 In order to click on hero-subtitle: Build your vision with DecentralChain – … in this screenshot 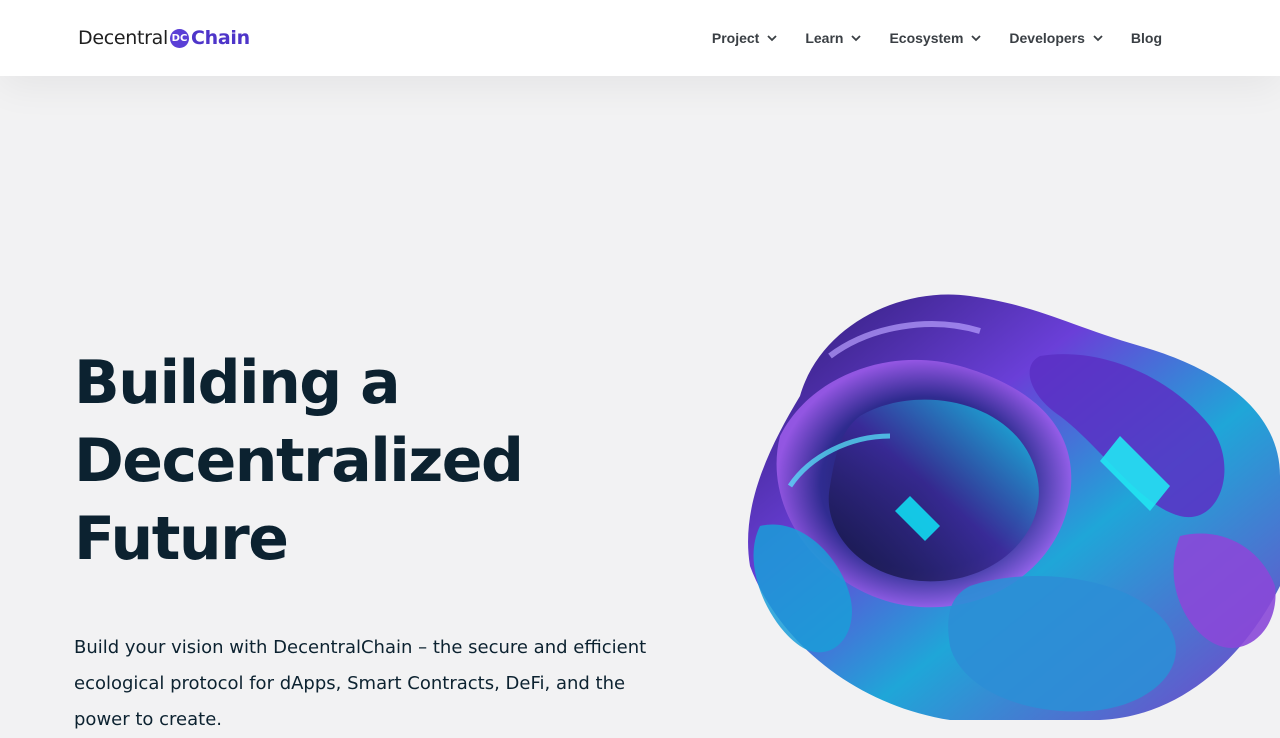, I will do `click(360, 683)`.